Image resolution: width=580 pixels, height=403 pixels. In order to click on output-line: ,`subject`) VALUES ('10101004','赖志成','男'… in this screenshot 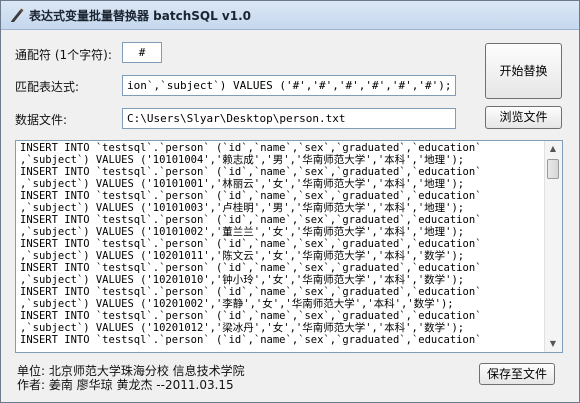, I will do `click(242, 160)`.